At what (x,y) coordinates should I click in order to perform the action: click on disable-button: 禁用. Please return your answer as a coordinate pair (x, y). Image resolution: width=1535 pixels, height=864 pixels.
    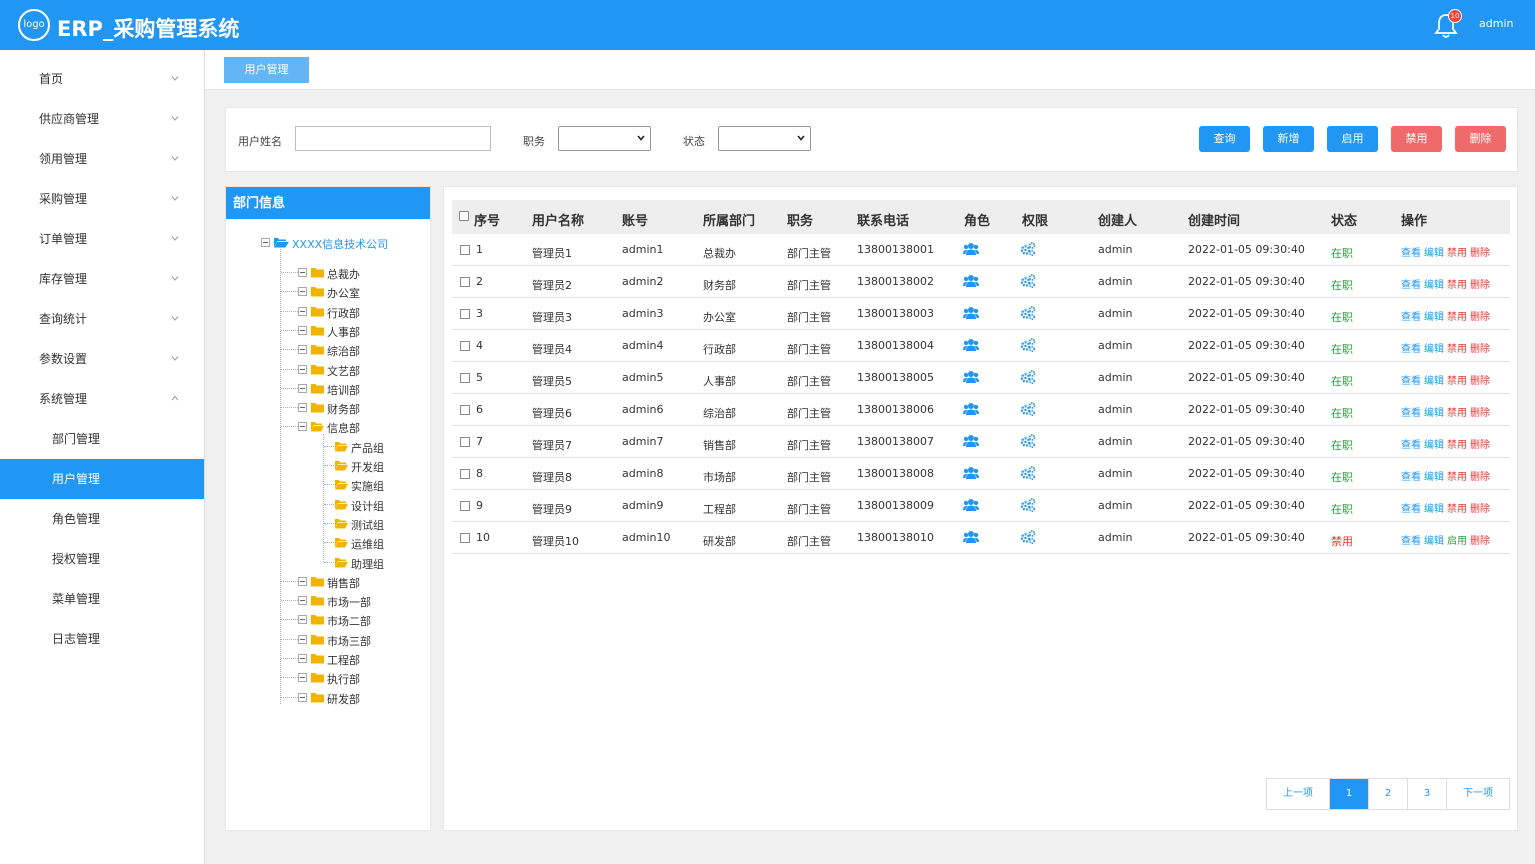
    Looking at the image, I should click on (1416, 139).